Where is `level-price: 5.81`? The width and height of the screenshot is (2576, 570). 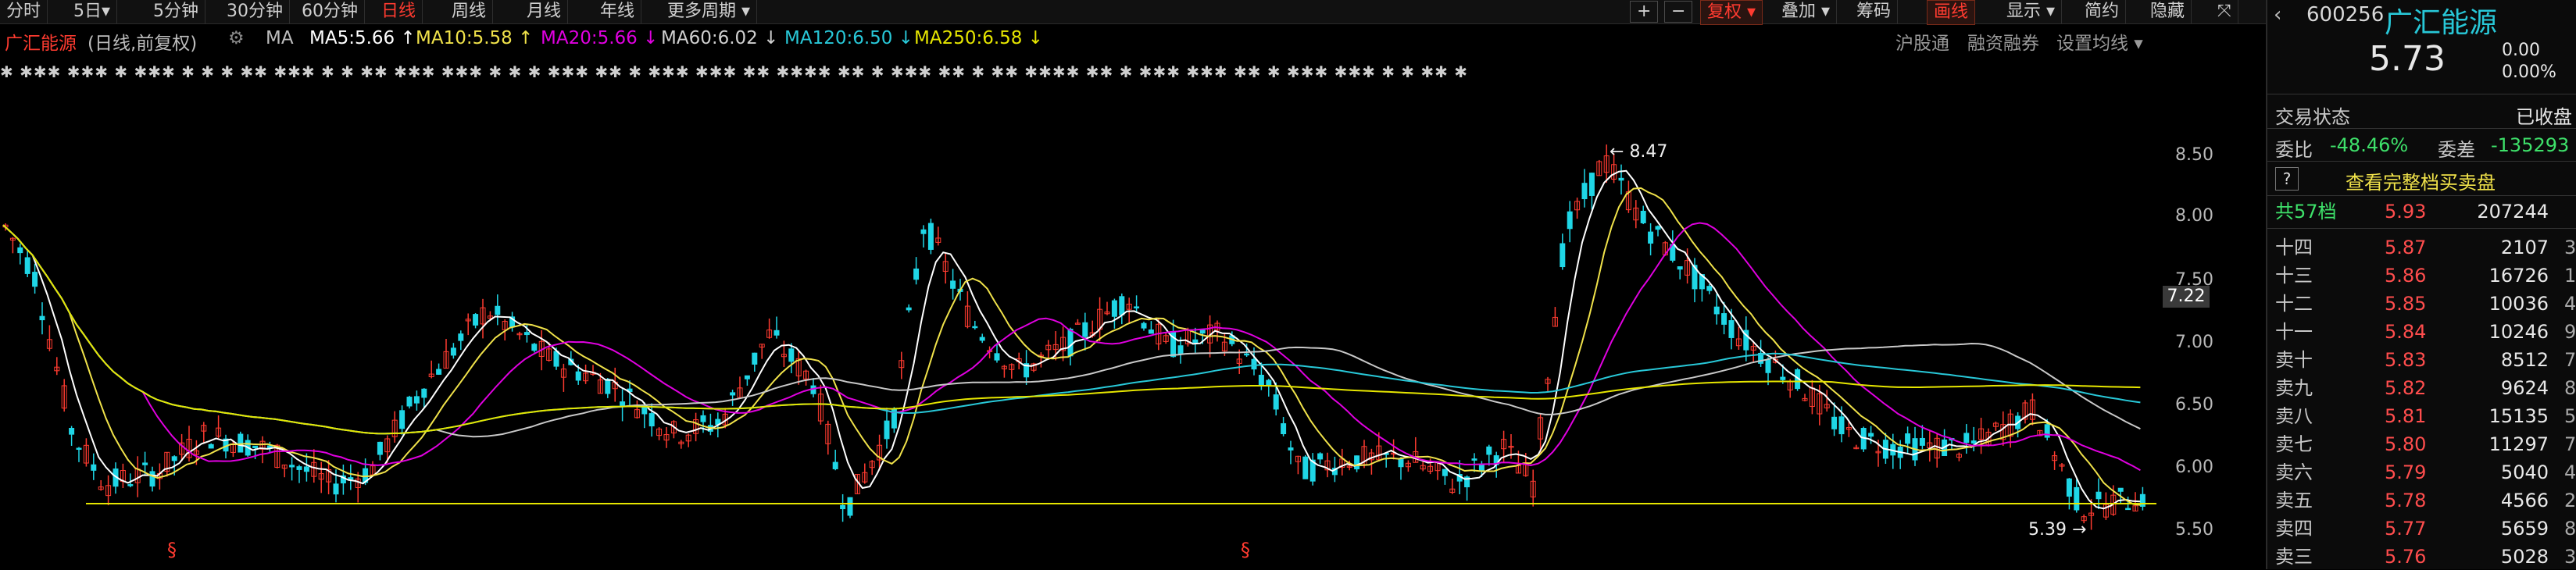
level-price: 5.81 is located at coordinates (2406, 416).